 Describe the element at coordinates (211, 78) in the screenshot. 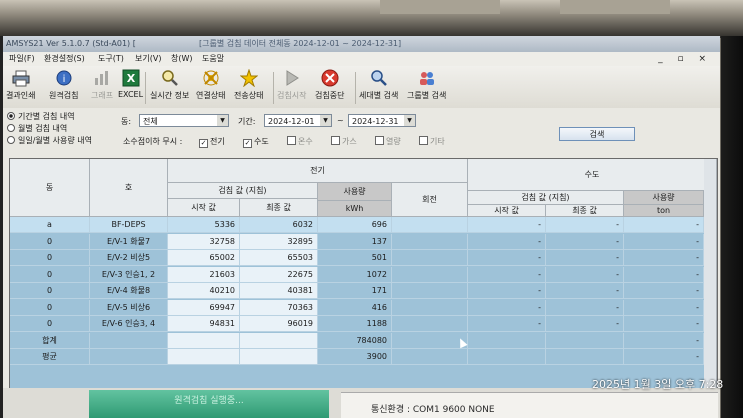

I see `connection-icon` at that location.